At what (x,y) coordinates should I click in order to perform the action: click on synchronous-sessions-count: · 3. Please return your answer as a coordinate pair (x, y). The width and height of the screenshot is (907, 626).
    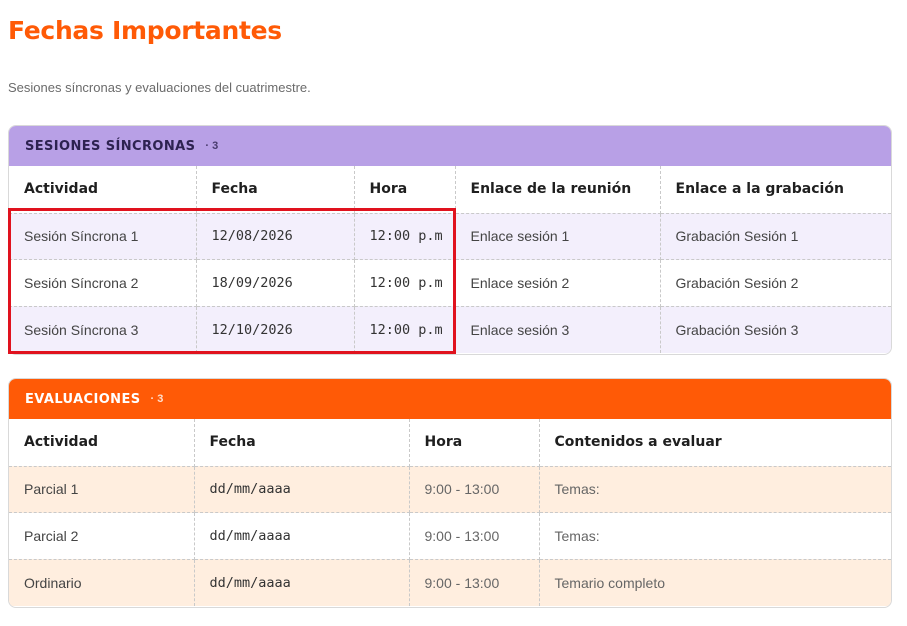
    Looking at the image, I should click on (212, 146).